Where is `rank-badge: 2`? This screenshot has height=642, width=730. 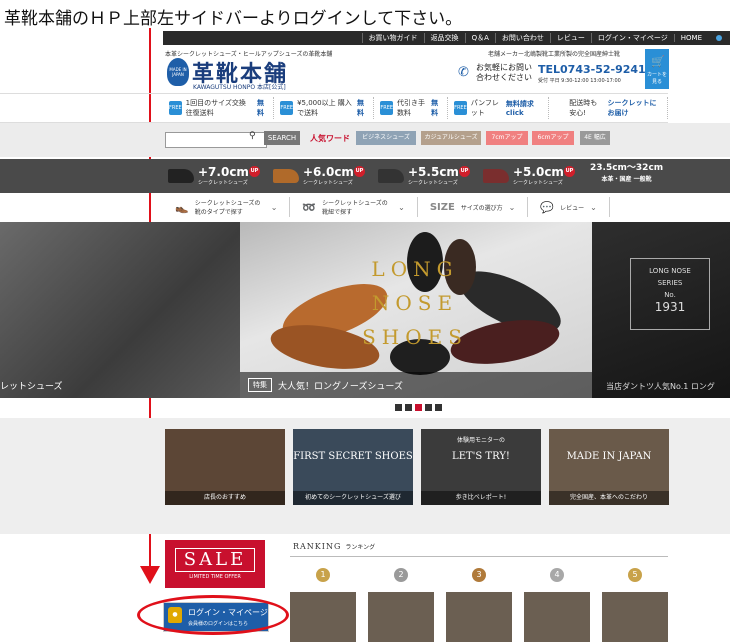
rank-badge: 2 is located at coordinates (401, 575).